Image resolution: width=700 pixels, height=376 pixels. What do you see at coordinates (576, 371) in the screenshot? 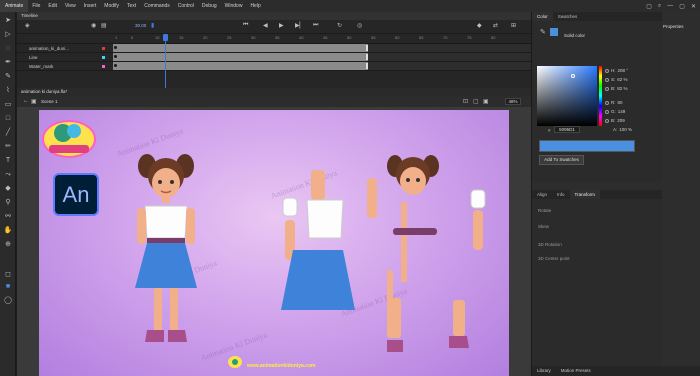
I see `tab-motion-presets: Motion Presets` at bounding box center [576, 371].